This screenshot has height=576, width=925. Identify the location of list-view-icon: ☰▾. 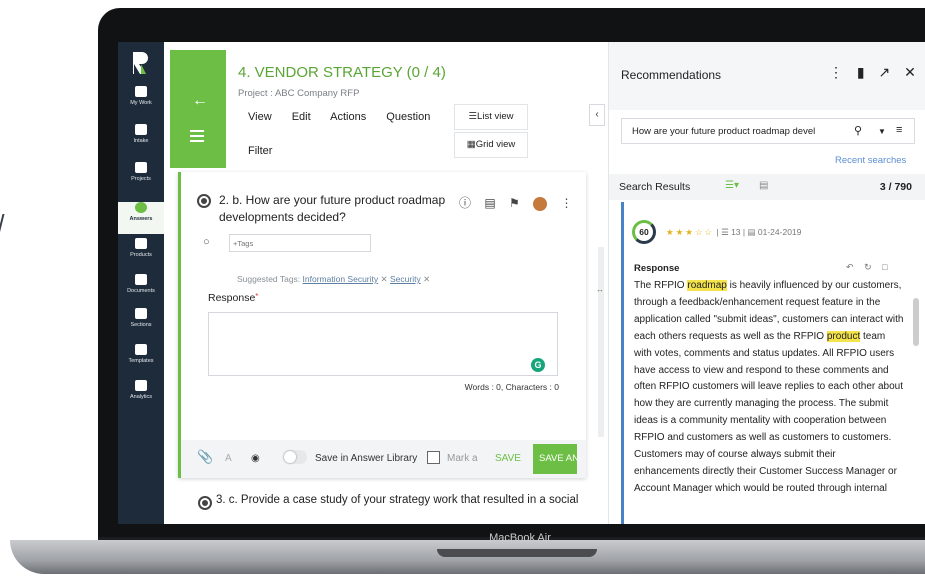
(732, 185).